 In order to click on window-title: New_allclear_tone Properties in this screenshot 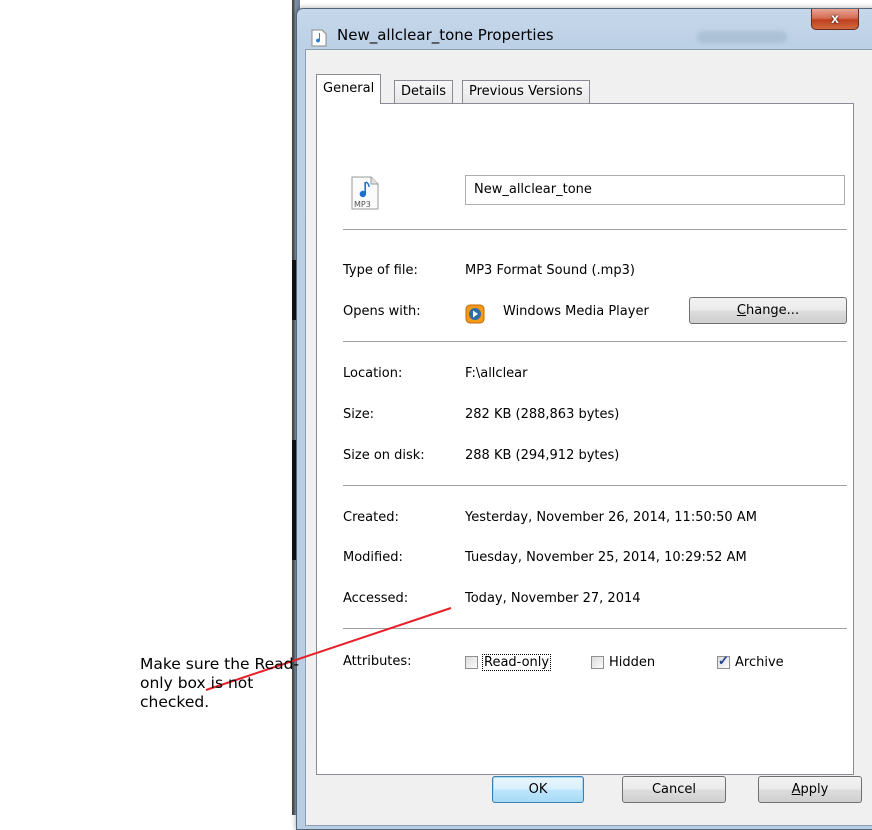, I will do `click(445, 35)`.